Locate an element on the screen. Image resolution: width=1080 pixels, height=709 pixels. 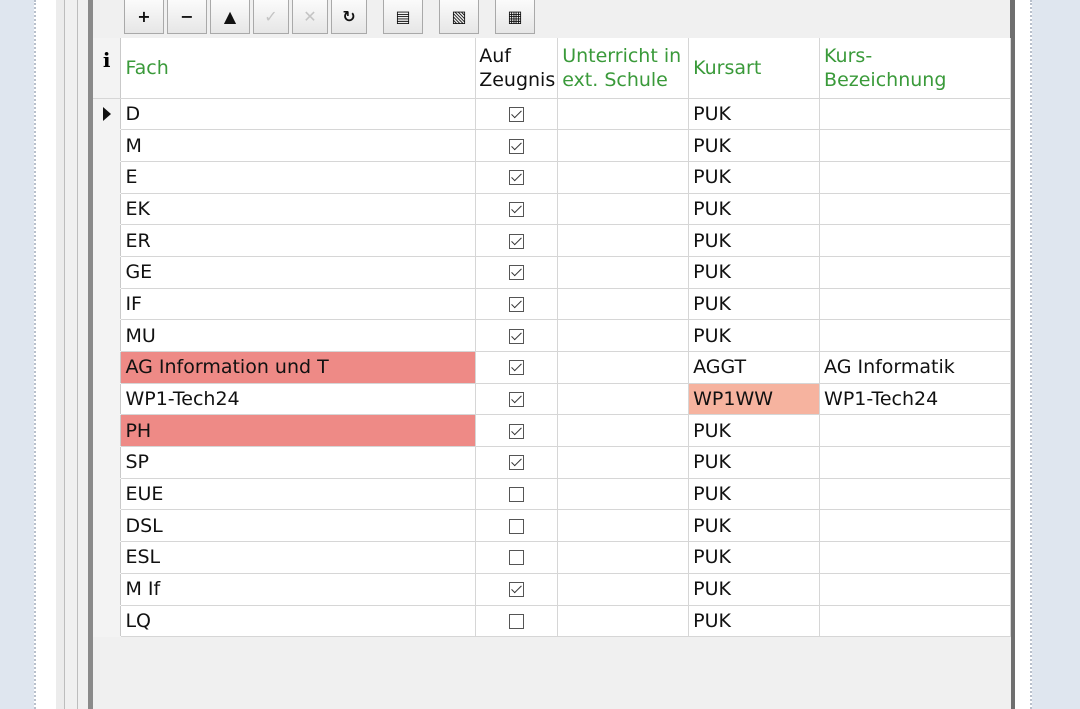
edit-table-button: ▦ is located at coordinates (515, 17).